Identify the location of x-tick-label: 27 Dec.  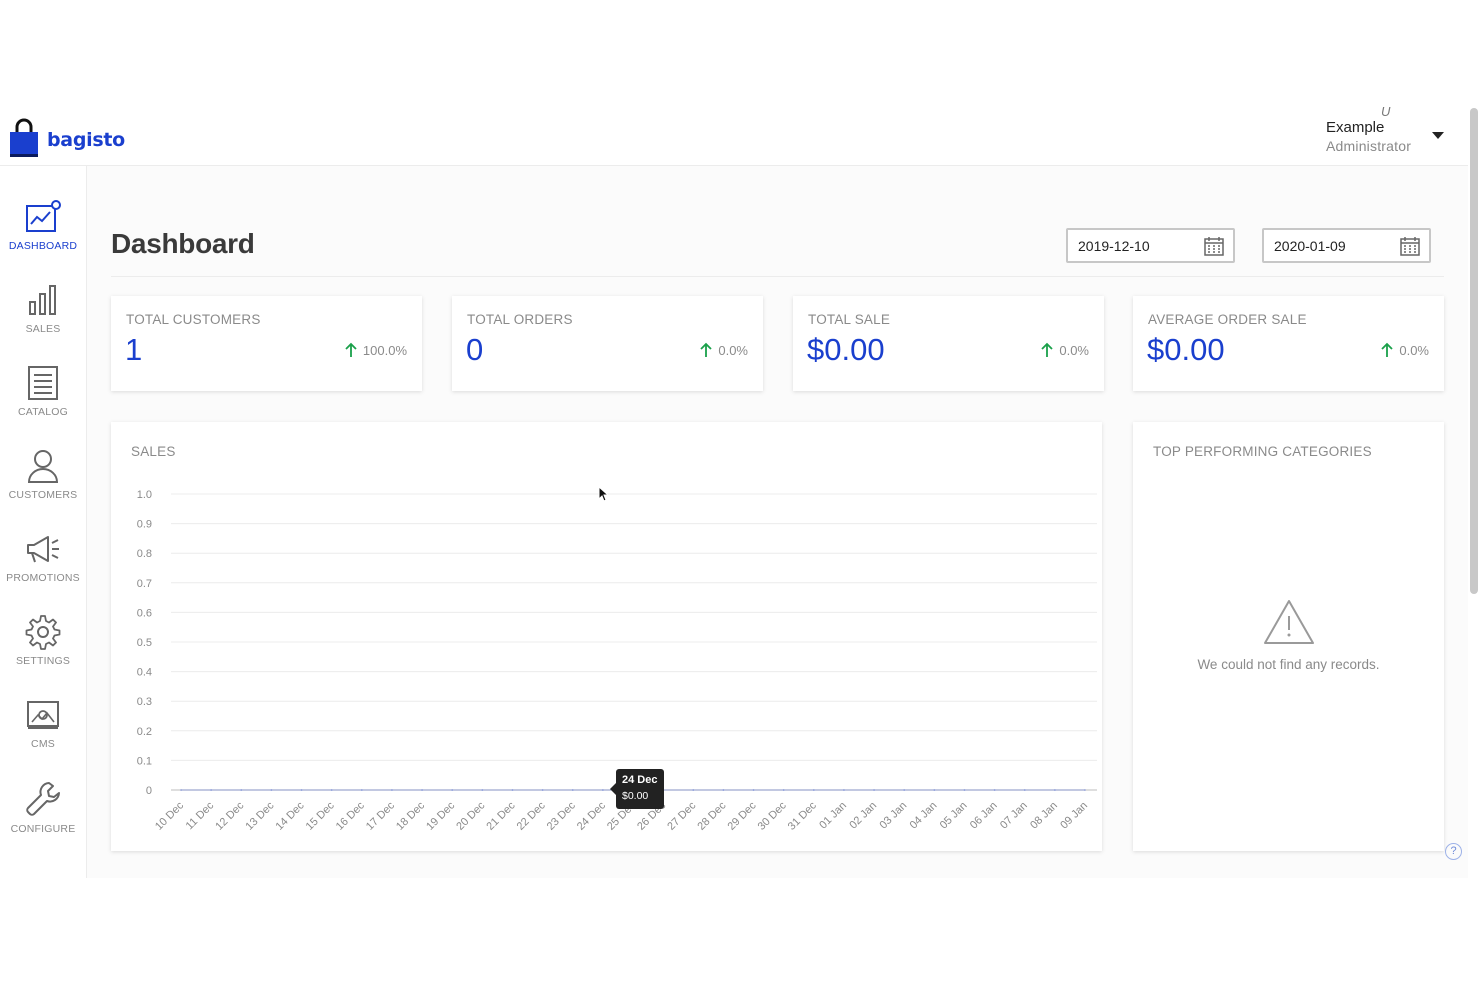
(681, 815).